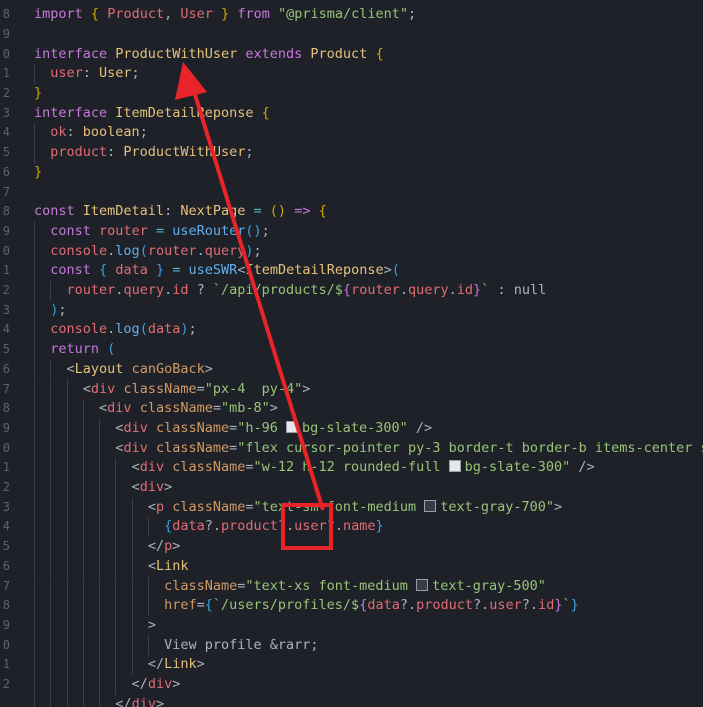 This screenshot has width=703, height=707. Describe the element at coordinates (351, 94) in the screenshot. I see `code-line: 2}` at that location.